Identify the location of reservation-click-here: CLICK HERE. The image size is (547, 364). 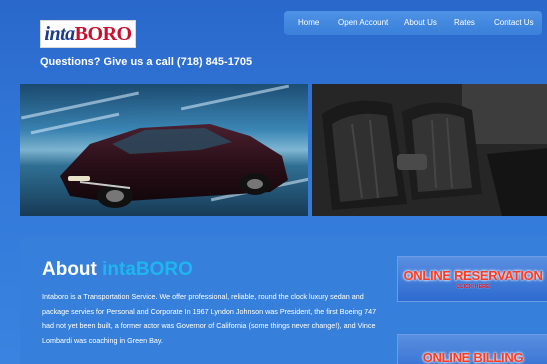
(473, 287).